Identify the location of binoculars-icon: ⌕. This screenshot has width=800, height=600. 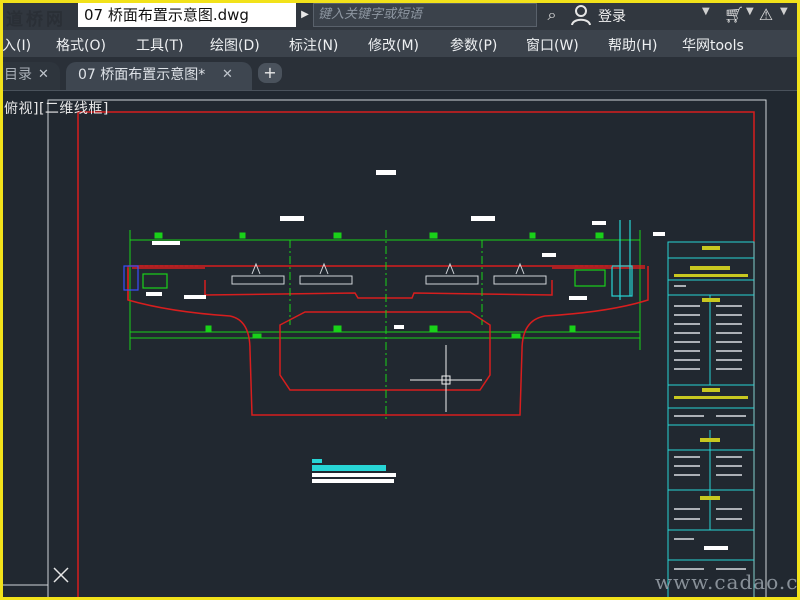
(552, 15).